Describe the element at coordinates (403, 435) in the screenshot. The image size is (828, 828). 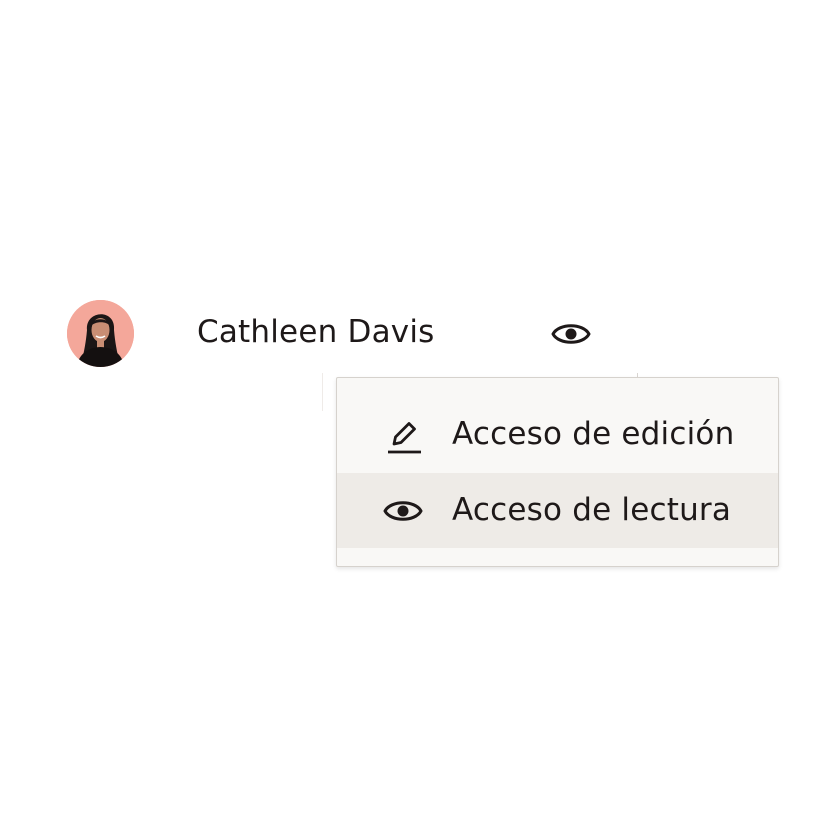
I see `pencil-icon` at that location.